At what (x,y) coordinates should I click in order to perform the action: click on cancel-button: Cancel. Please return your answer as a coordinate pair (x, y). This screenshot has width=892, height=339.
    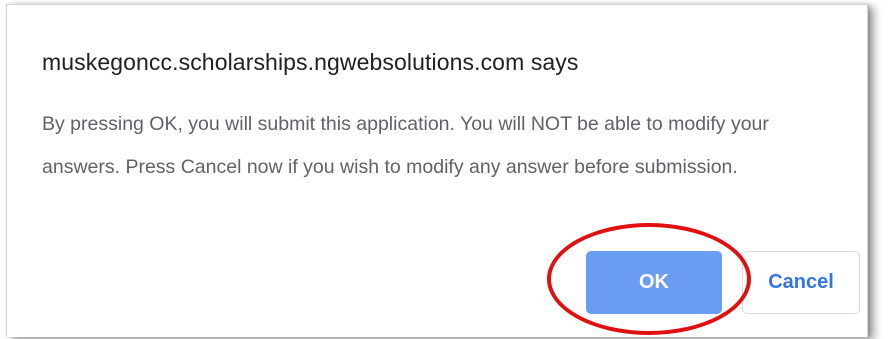
    Looking at the image, I should click on (801, 282).